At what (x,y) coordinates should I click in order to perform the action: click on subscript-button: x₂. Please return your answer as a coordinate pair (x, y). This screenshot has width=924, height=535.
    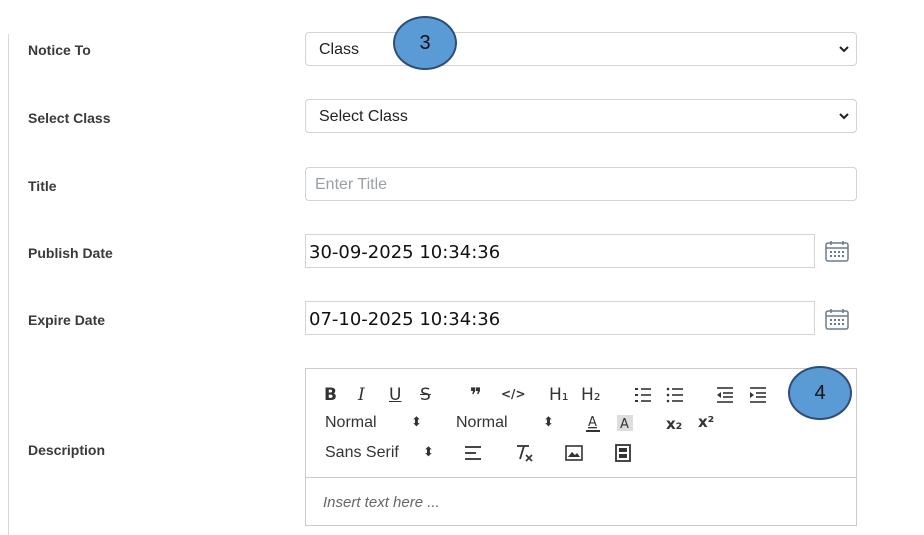
    Looking at the image, I should click on (674, 424).